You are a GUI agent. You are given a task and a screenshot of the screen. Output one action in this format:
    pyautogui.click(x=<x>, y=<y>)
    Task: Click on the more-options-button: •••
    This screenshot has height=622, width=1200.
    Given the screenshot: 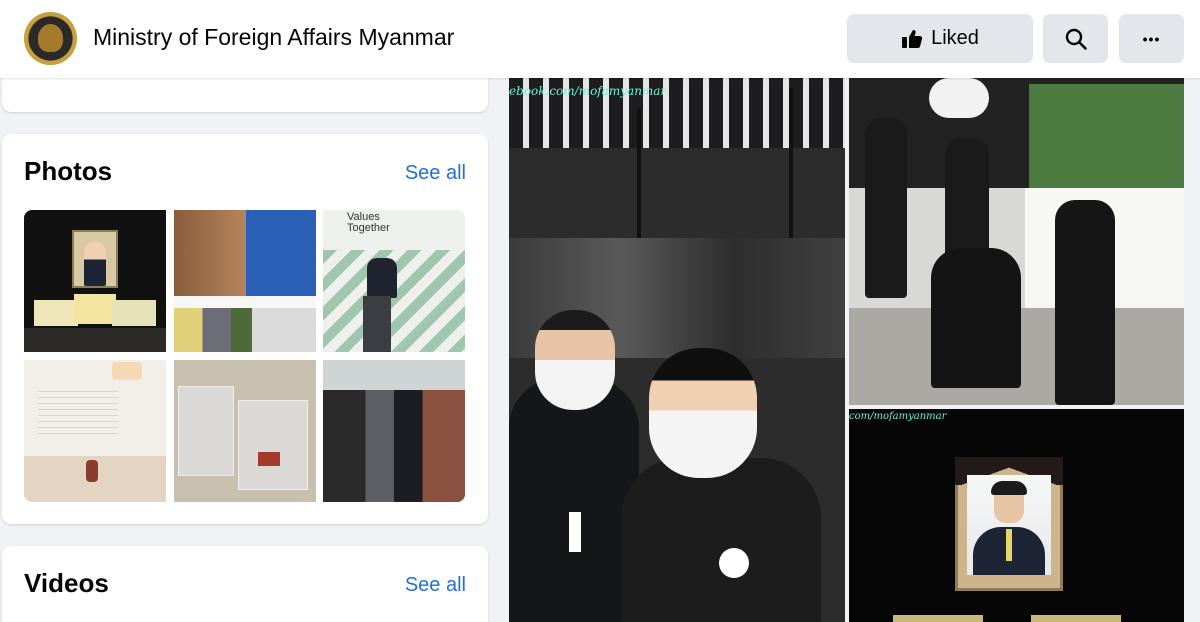 What is the action you would take?
    pyautogui.click(x=1151, y=38)
    